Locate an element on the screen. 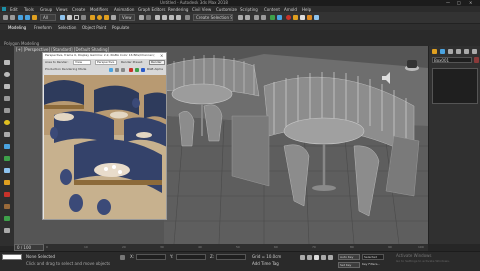 This screenshot has height=271, width=480. clone-window-icon is located at coordinates (123, 70).